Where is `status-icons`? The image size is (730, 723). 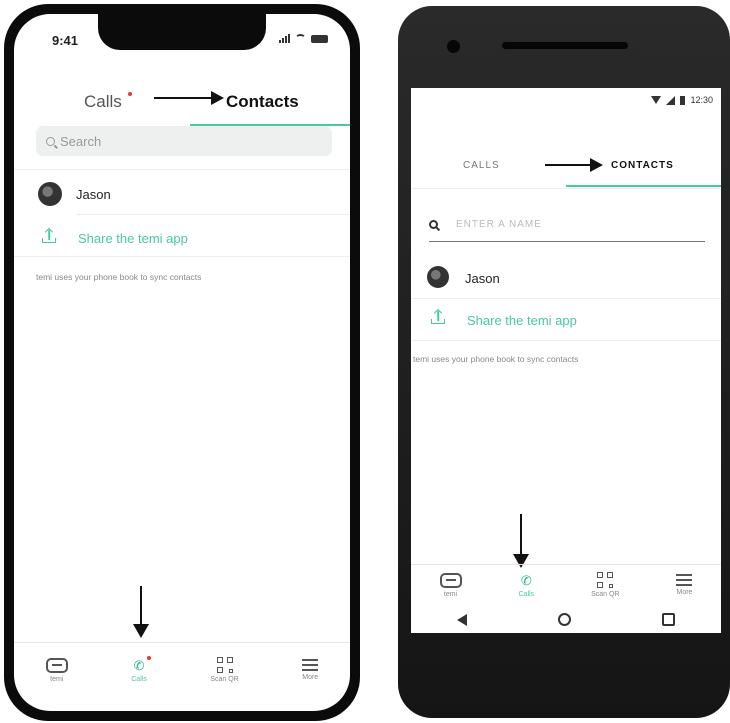 status-icons is located at coordinates (303, 38).